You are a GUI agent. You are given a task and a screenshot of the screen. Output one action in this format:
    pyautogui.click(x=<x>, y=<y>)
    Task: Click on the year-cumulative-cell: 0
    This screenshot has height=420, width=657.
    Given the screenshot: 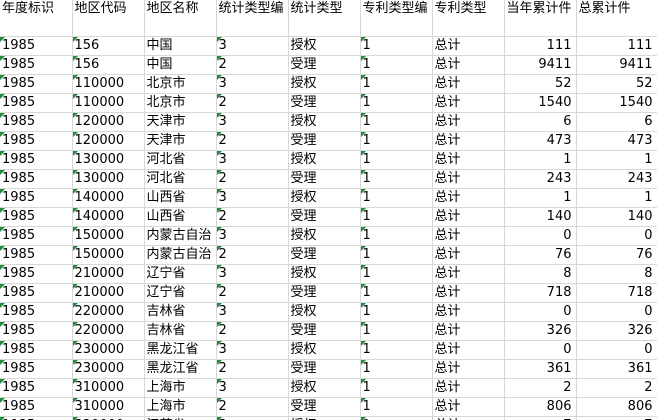 What is the action you would take?
    pyautogui.click(x=540, y=236)
    